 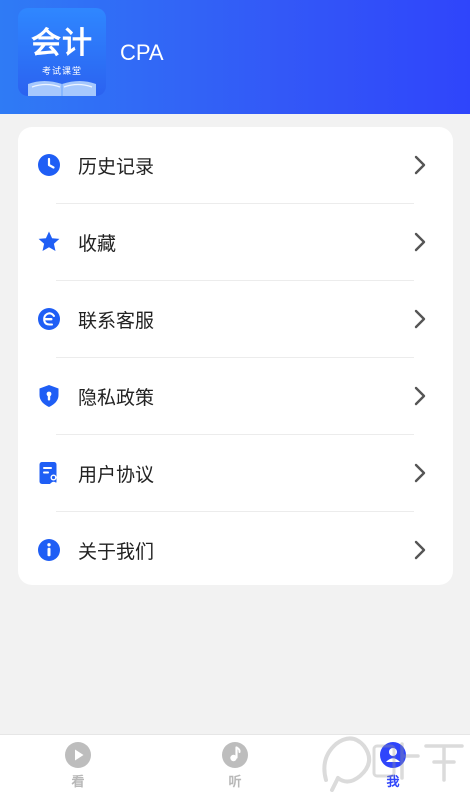 I want to click on document-icon, so click(x=48, y=473).